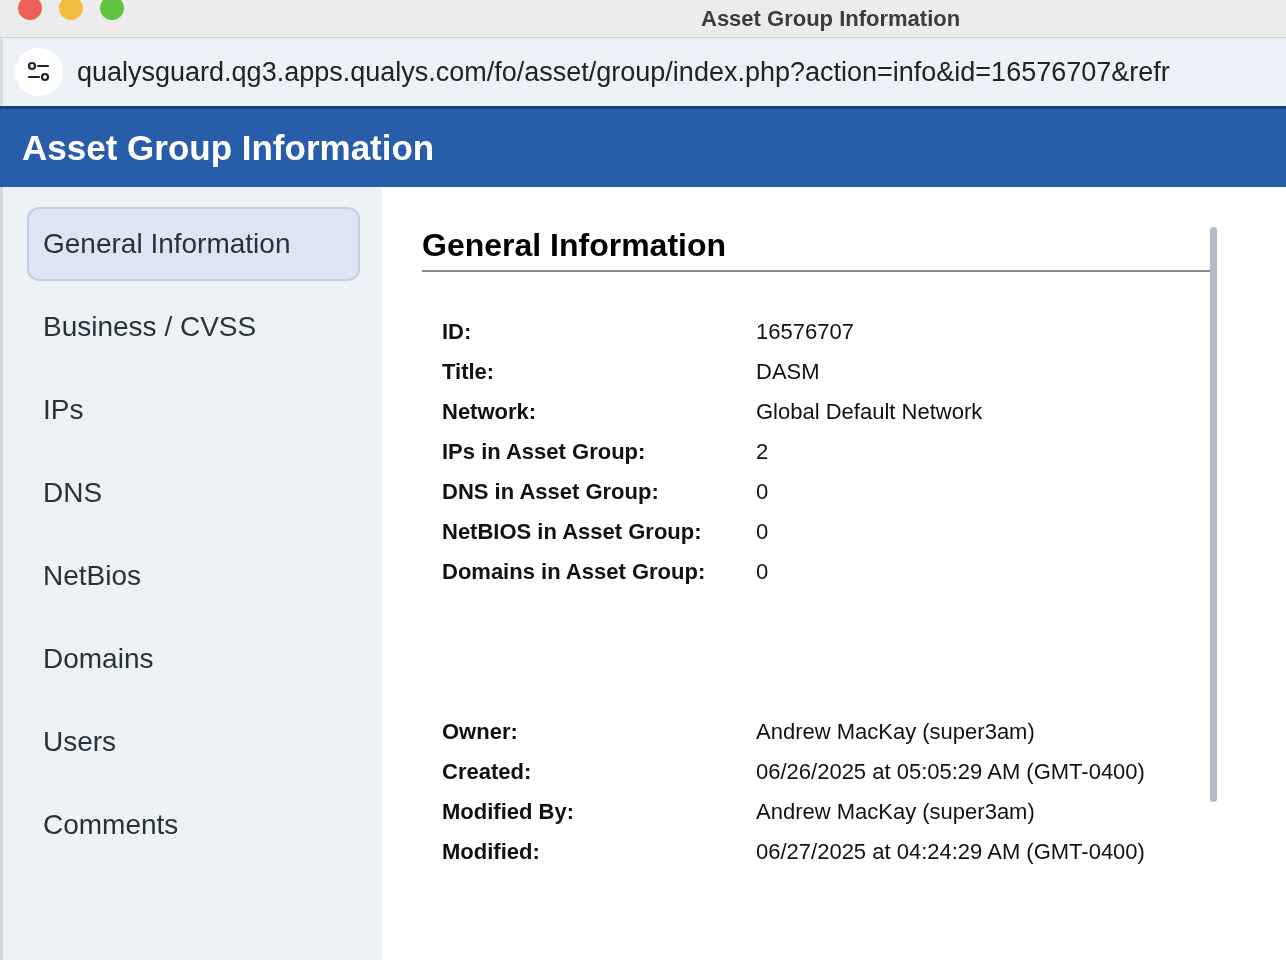 This screenshot has width=1286, height=960. I want to click on sidebar-item: Comments, so click(193, 825).